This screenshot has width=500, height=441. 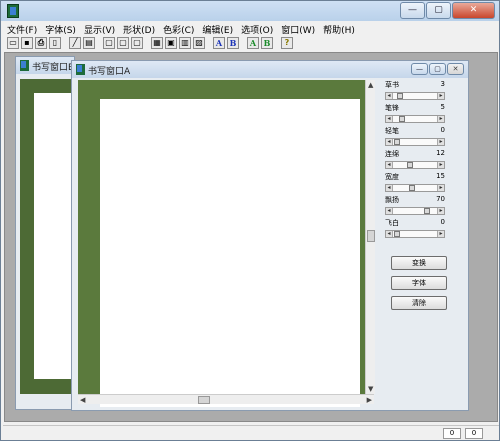 I want to click on control-value: 70, so click(x=440, y=199).